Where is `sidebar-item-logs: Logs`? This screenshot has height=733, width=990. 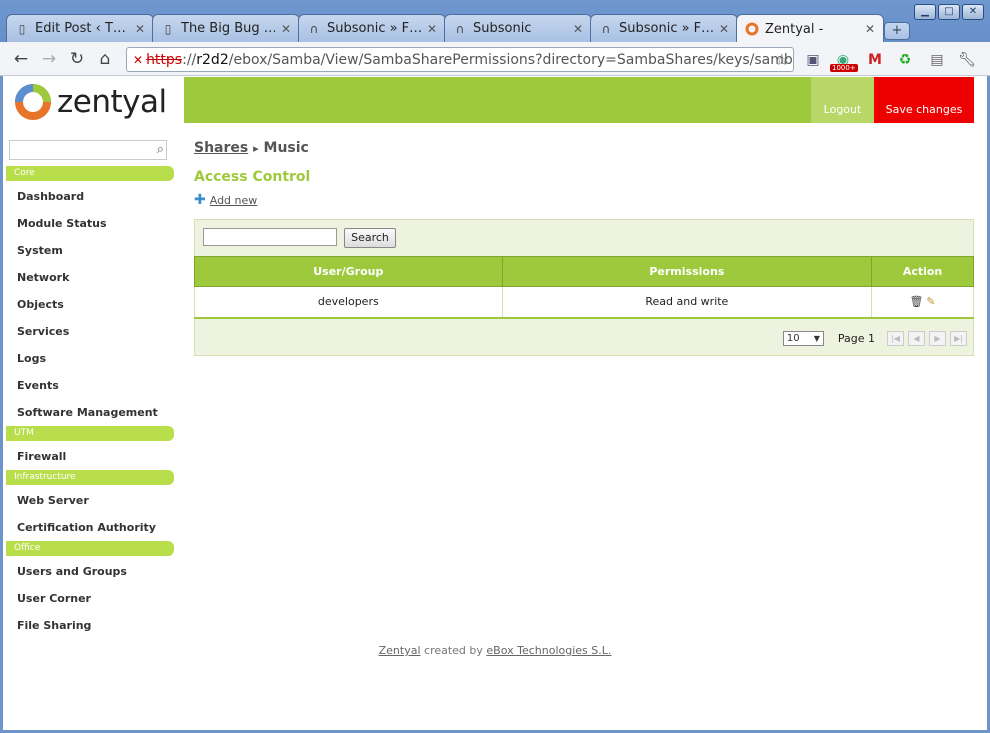 sidebar-item-logs: Logs is located at coordinates (31, 358).